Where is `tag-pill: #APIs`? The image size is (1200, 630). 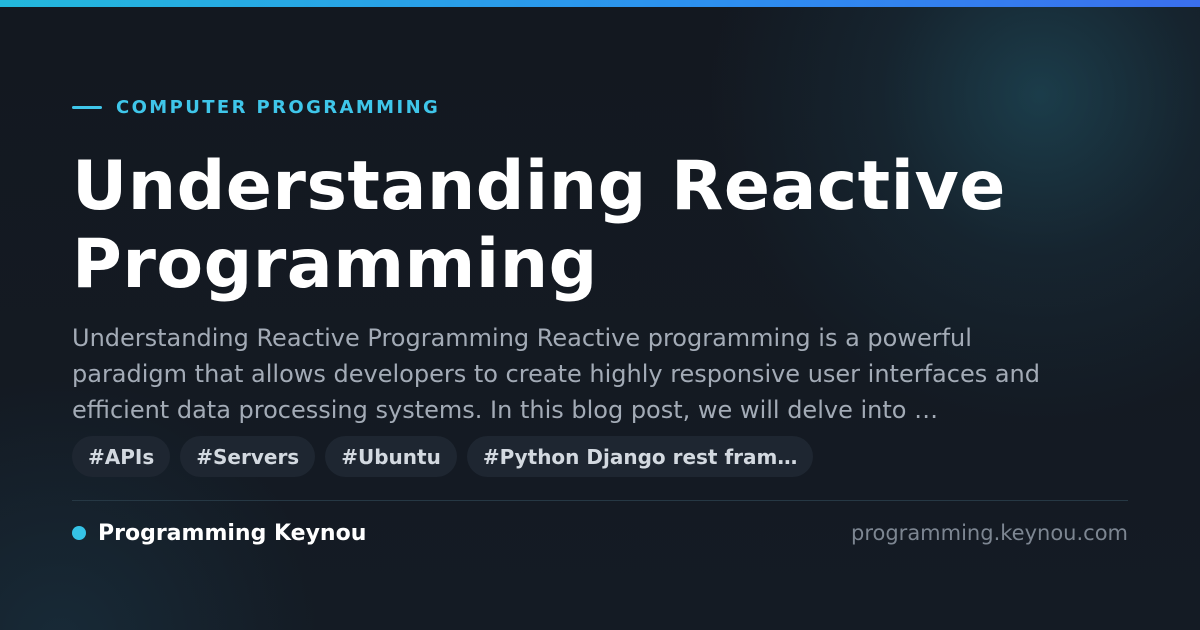
tag-pill: #APIs is located at coordinates (121, 456).